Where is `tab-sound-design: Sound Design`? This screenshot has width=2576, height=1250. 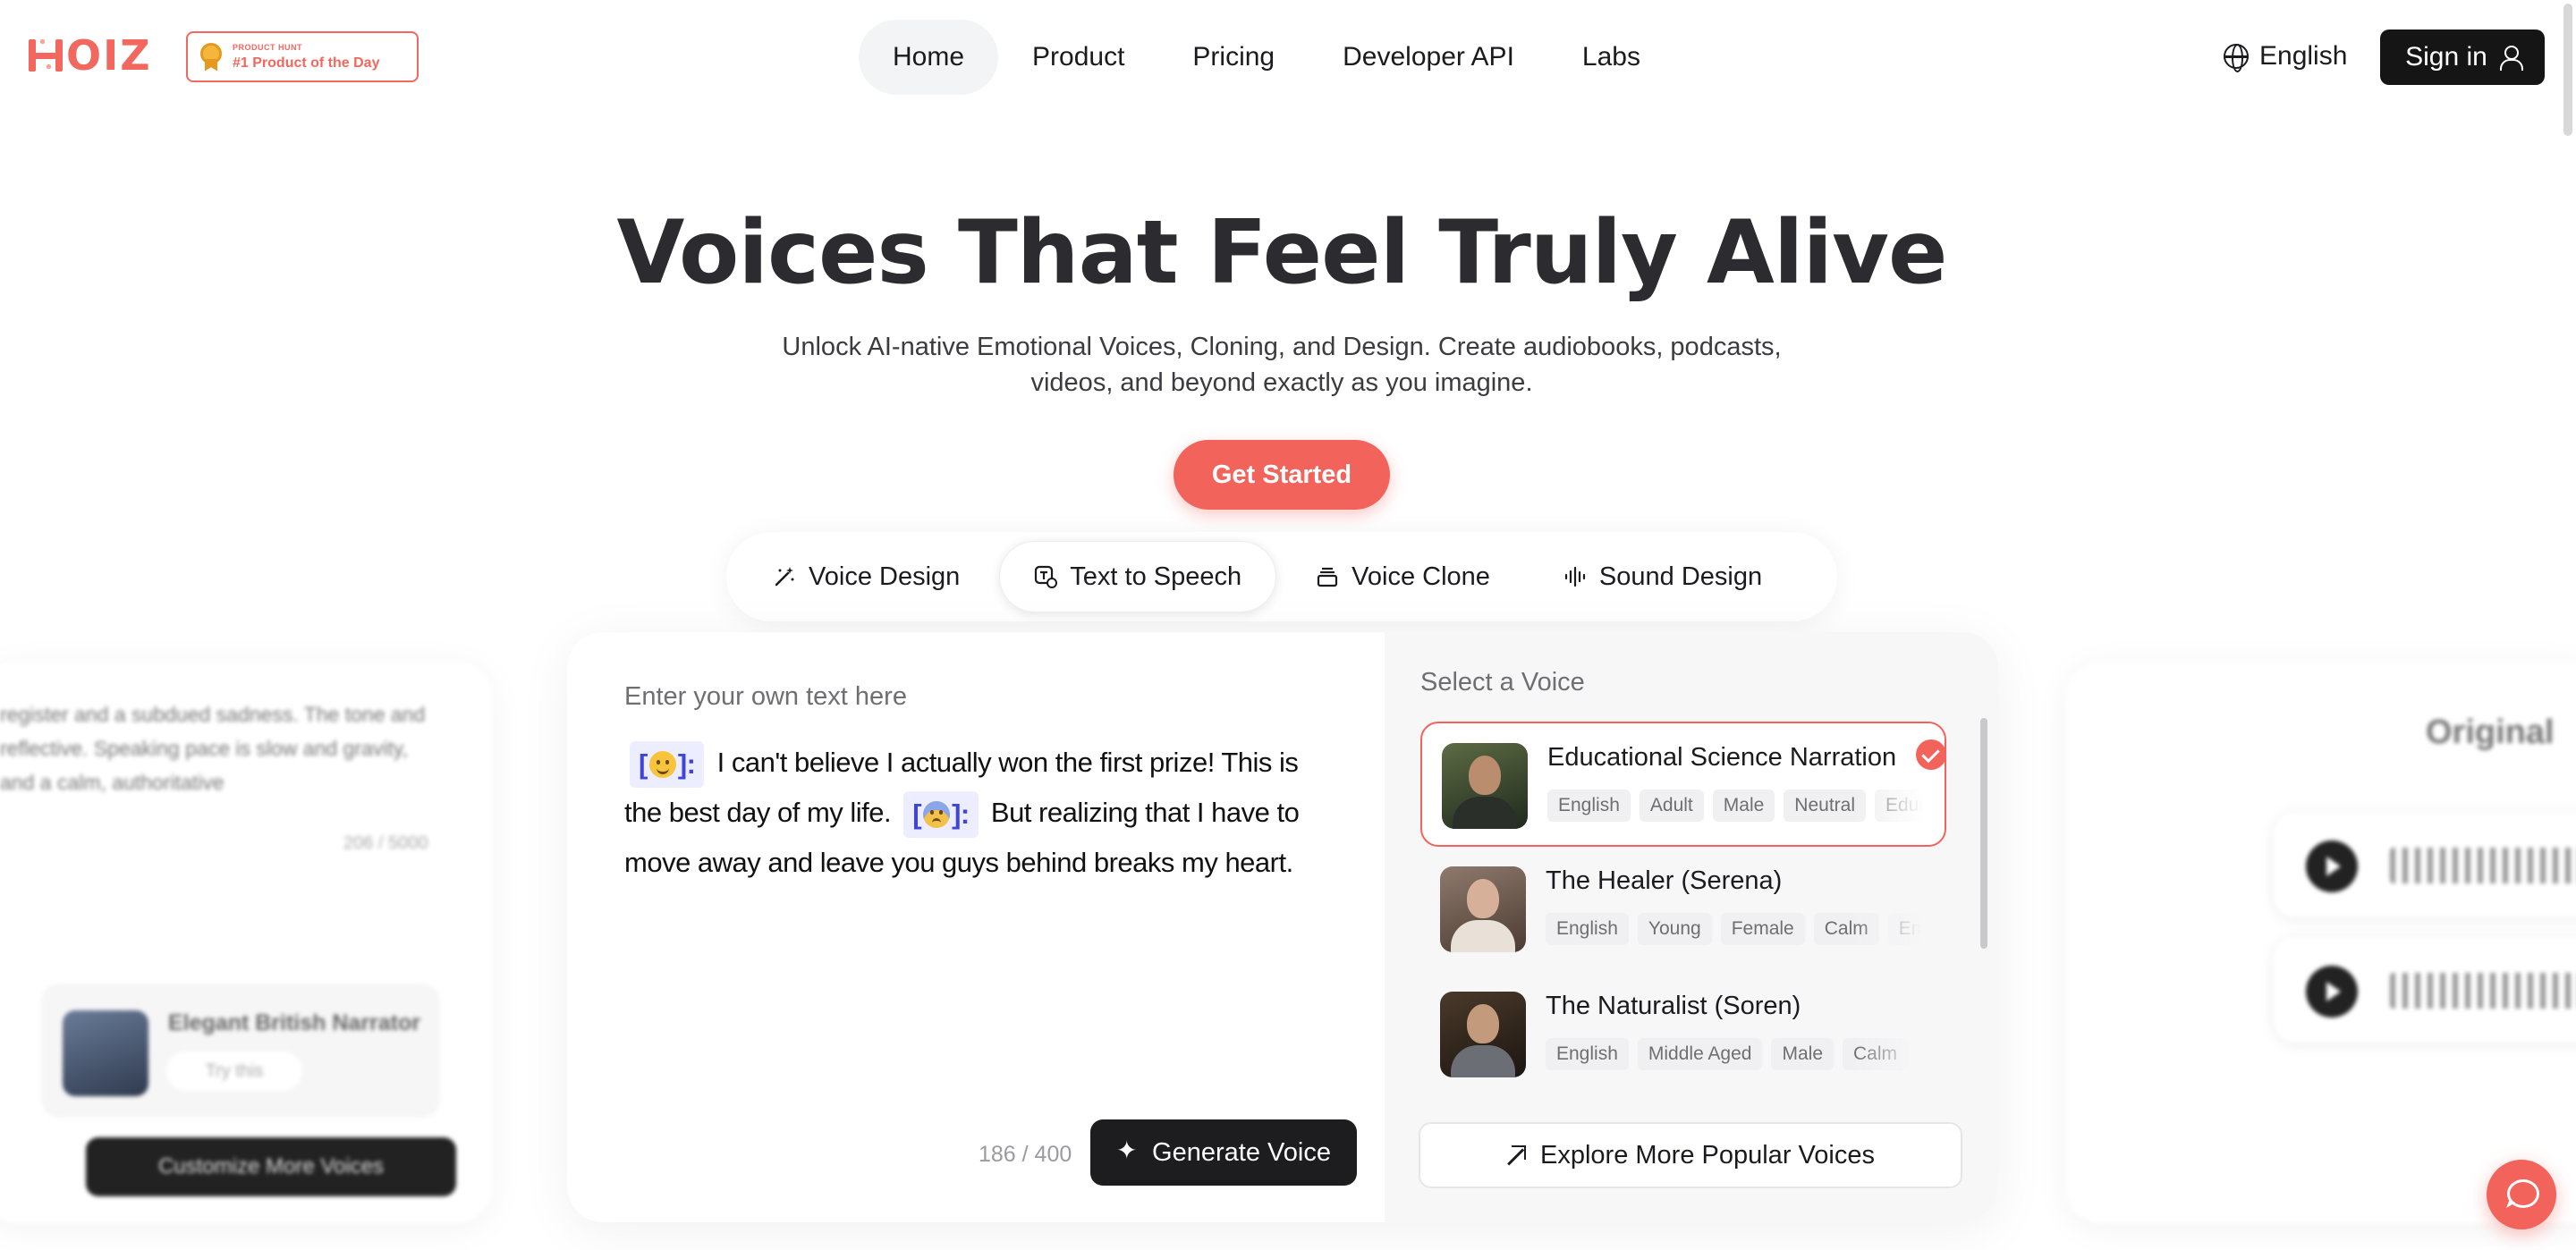 tab-sound-design: Sound Design is located at coordinates (1663, 576).